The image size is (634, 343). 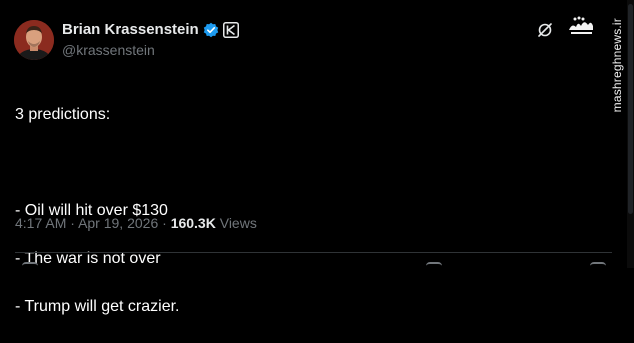 What do you see at coordinates (313, 252) in the screenshot?
I see `divider` at bounding box center [313, 252].